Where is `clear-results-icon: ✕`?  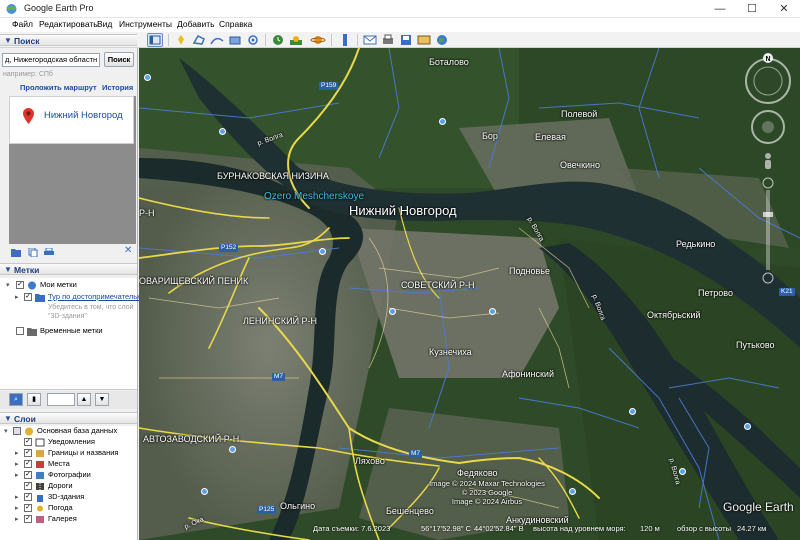 clear-results-icon: ✕ is located at coordinates (128, 250).